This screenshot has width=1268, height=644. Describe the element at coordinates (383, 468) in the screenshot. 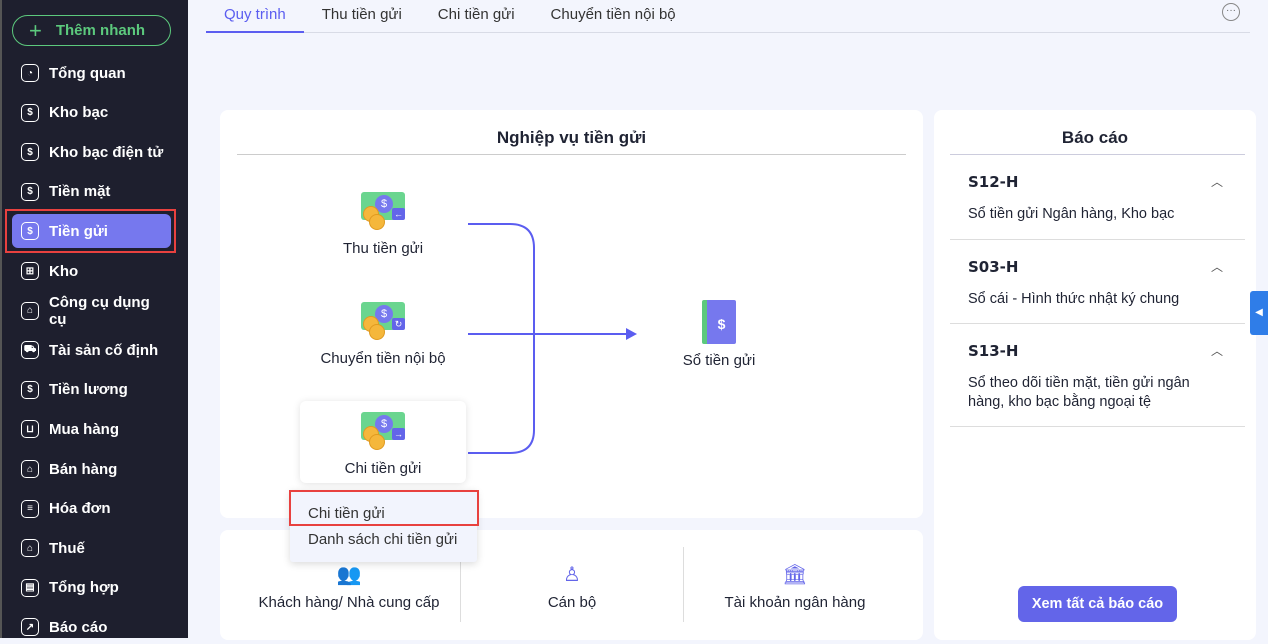

I see `node-label: Chi tiền gửi` at that location.